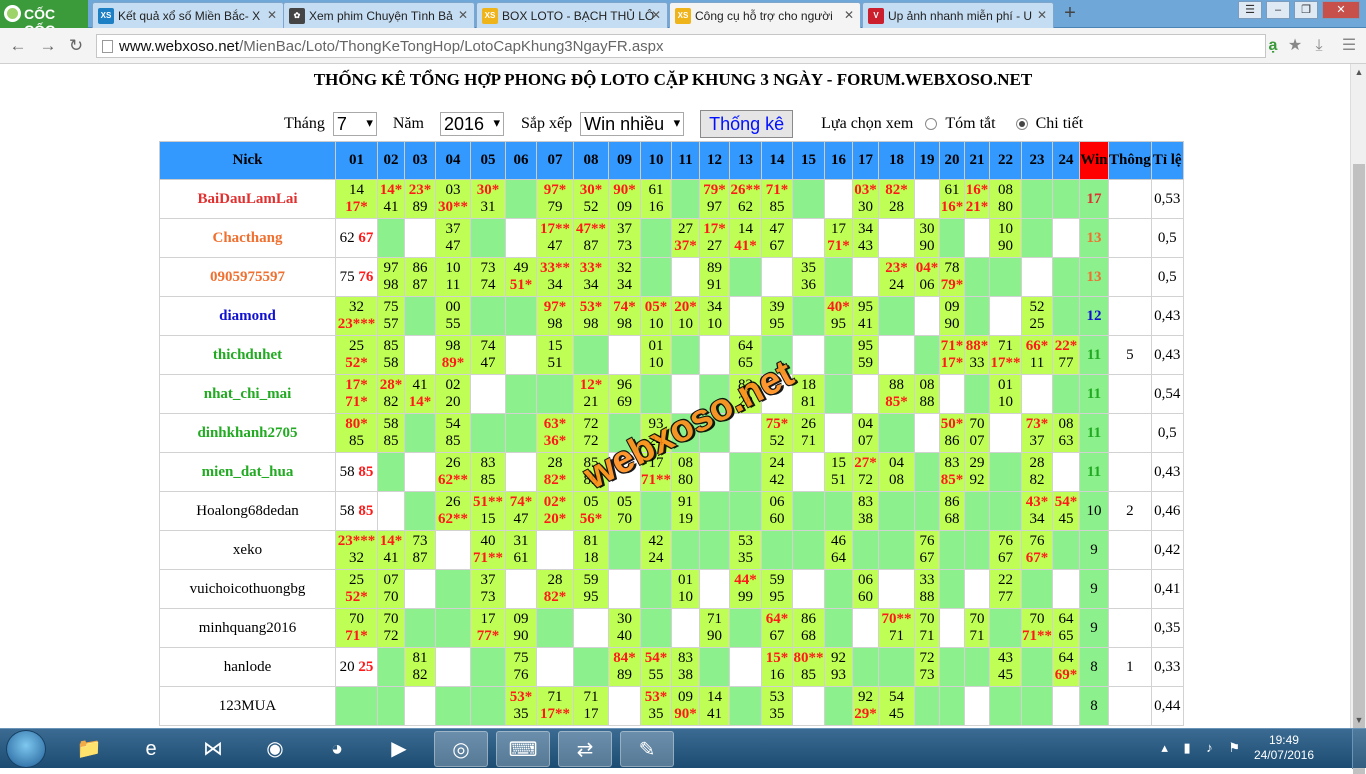 Image resolution: width=1366 pixels, height=774 pixels. What do you see at coordinates (952, 277) in the screenshot?
I see `day-cell: 78 79*` at bounding box center [952, 277].